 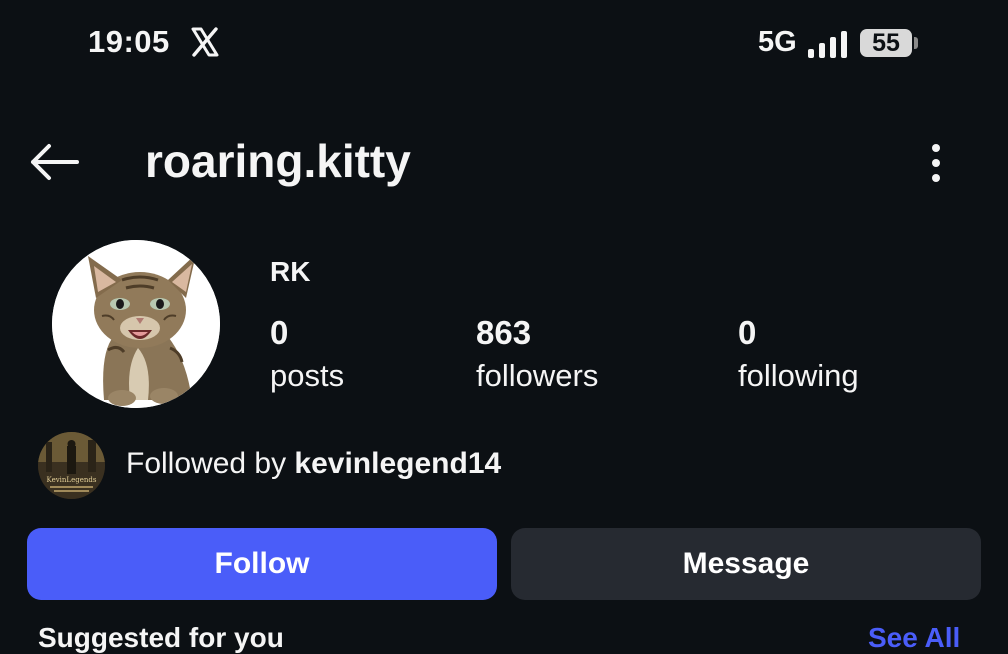 I want to click on network-type-label: 5G, so click(x=777, y=42).